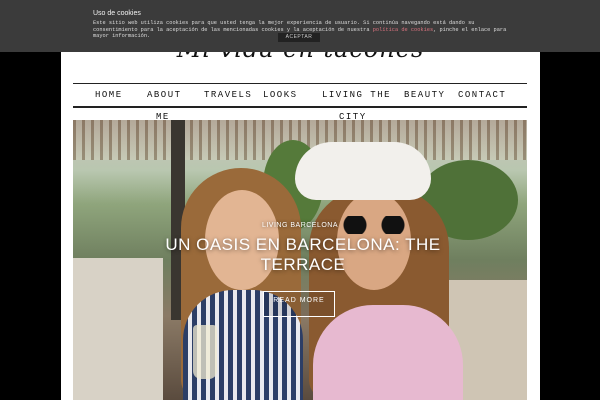  Describe the element at coordinates (356, 95) in the screenshot. I see `nav-living-the-city: LIVING THE` at that location.